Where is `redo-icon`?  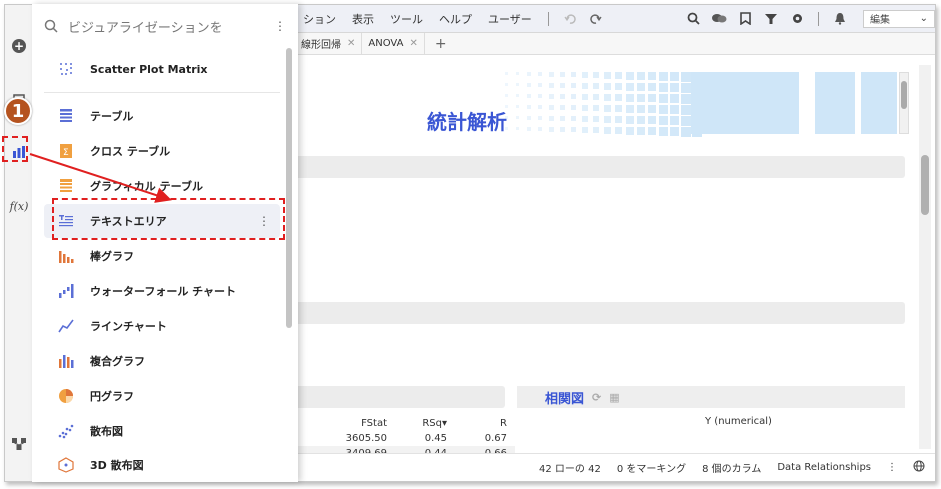
redo-icon is located at coordinates (596, 19).